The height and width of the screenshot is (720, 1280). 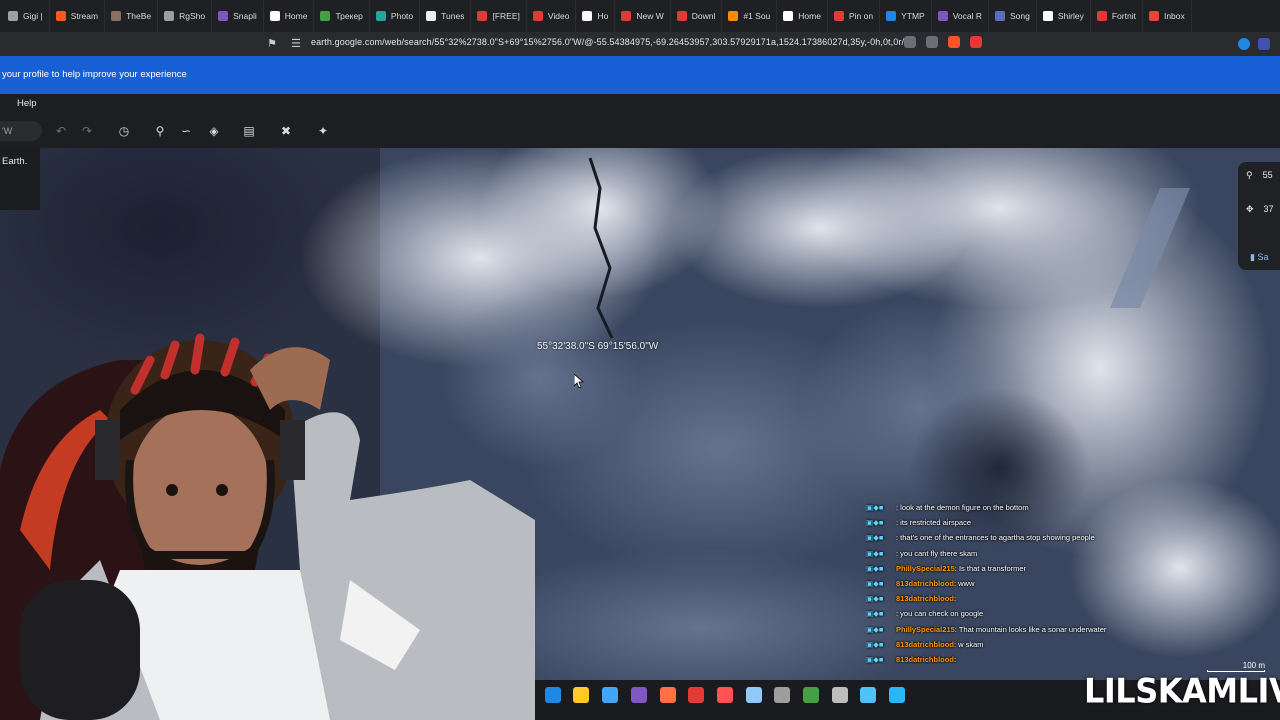 I want to click on tab-label: [FREE], so click(x=506, y=16).